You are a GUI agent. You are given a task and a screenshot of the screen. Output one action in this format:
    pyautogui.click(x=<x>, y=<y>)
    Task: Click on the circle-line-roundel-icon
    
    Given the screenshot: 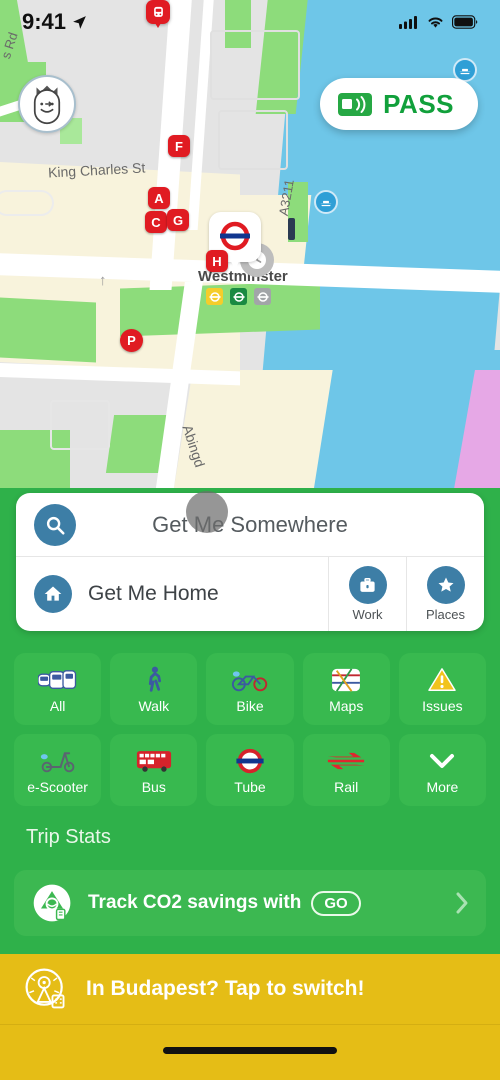 What is the action you would take?
    pyautogui.click(x=214, y=296)
    